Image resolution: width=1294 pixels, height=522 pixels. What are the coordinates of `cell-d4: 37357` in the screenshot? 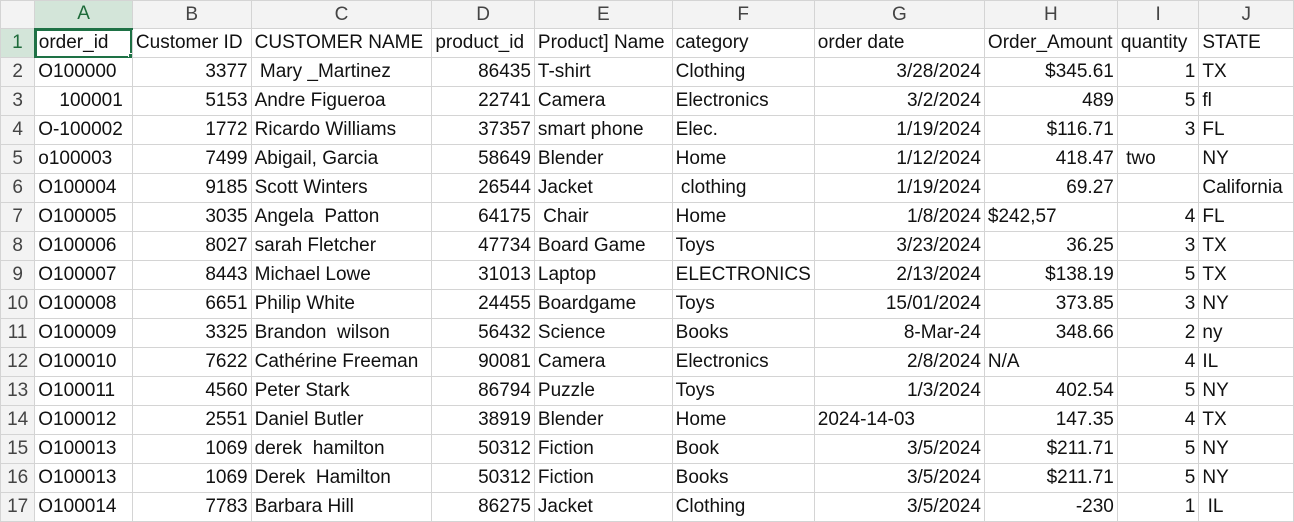 It's located at (483, 130).